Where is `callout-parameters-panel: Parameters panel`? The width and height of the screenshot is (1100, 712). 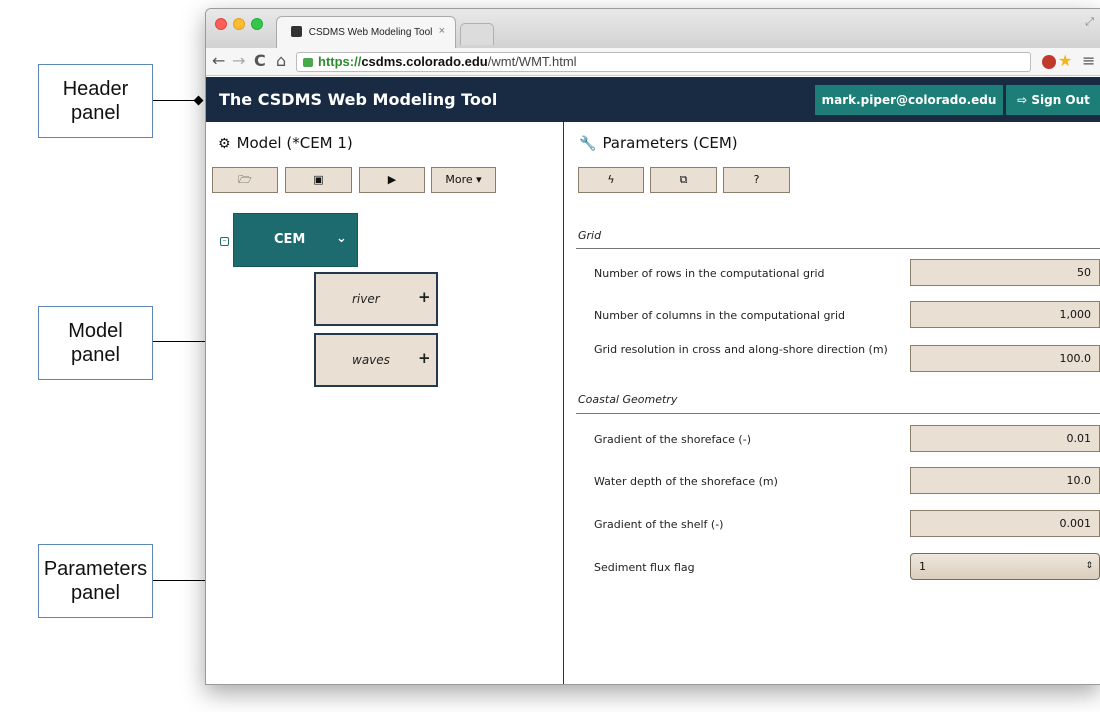 callout-parameters-panel: Parameters panel is located at coordinates (95, 581).